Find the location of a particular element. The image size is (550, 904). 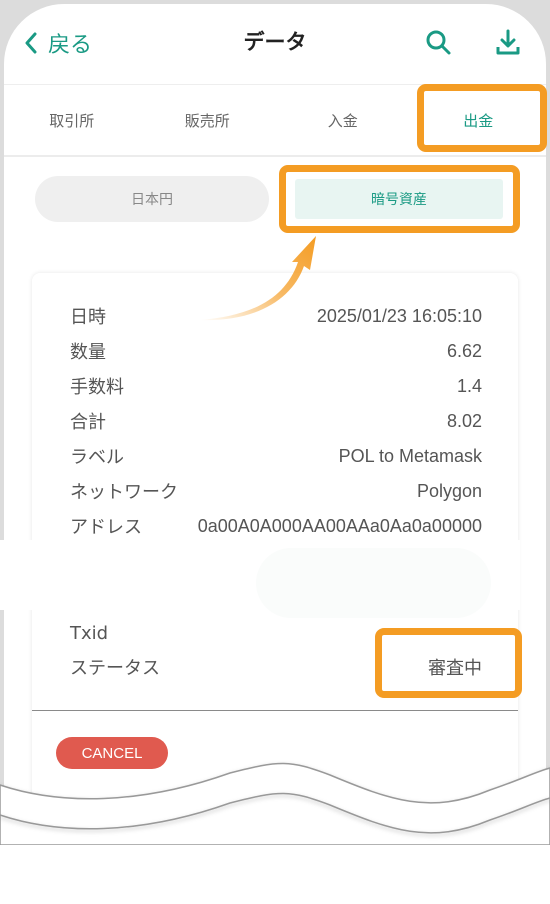

tab-sales: 販売所 is located at coordinates (208, 120).